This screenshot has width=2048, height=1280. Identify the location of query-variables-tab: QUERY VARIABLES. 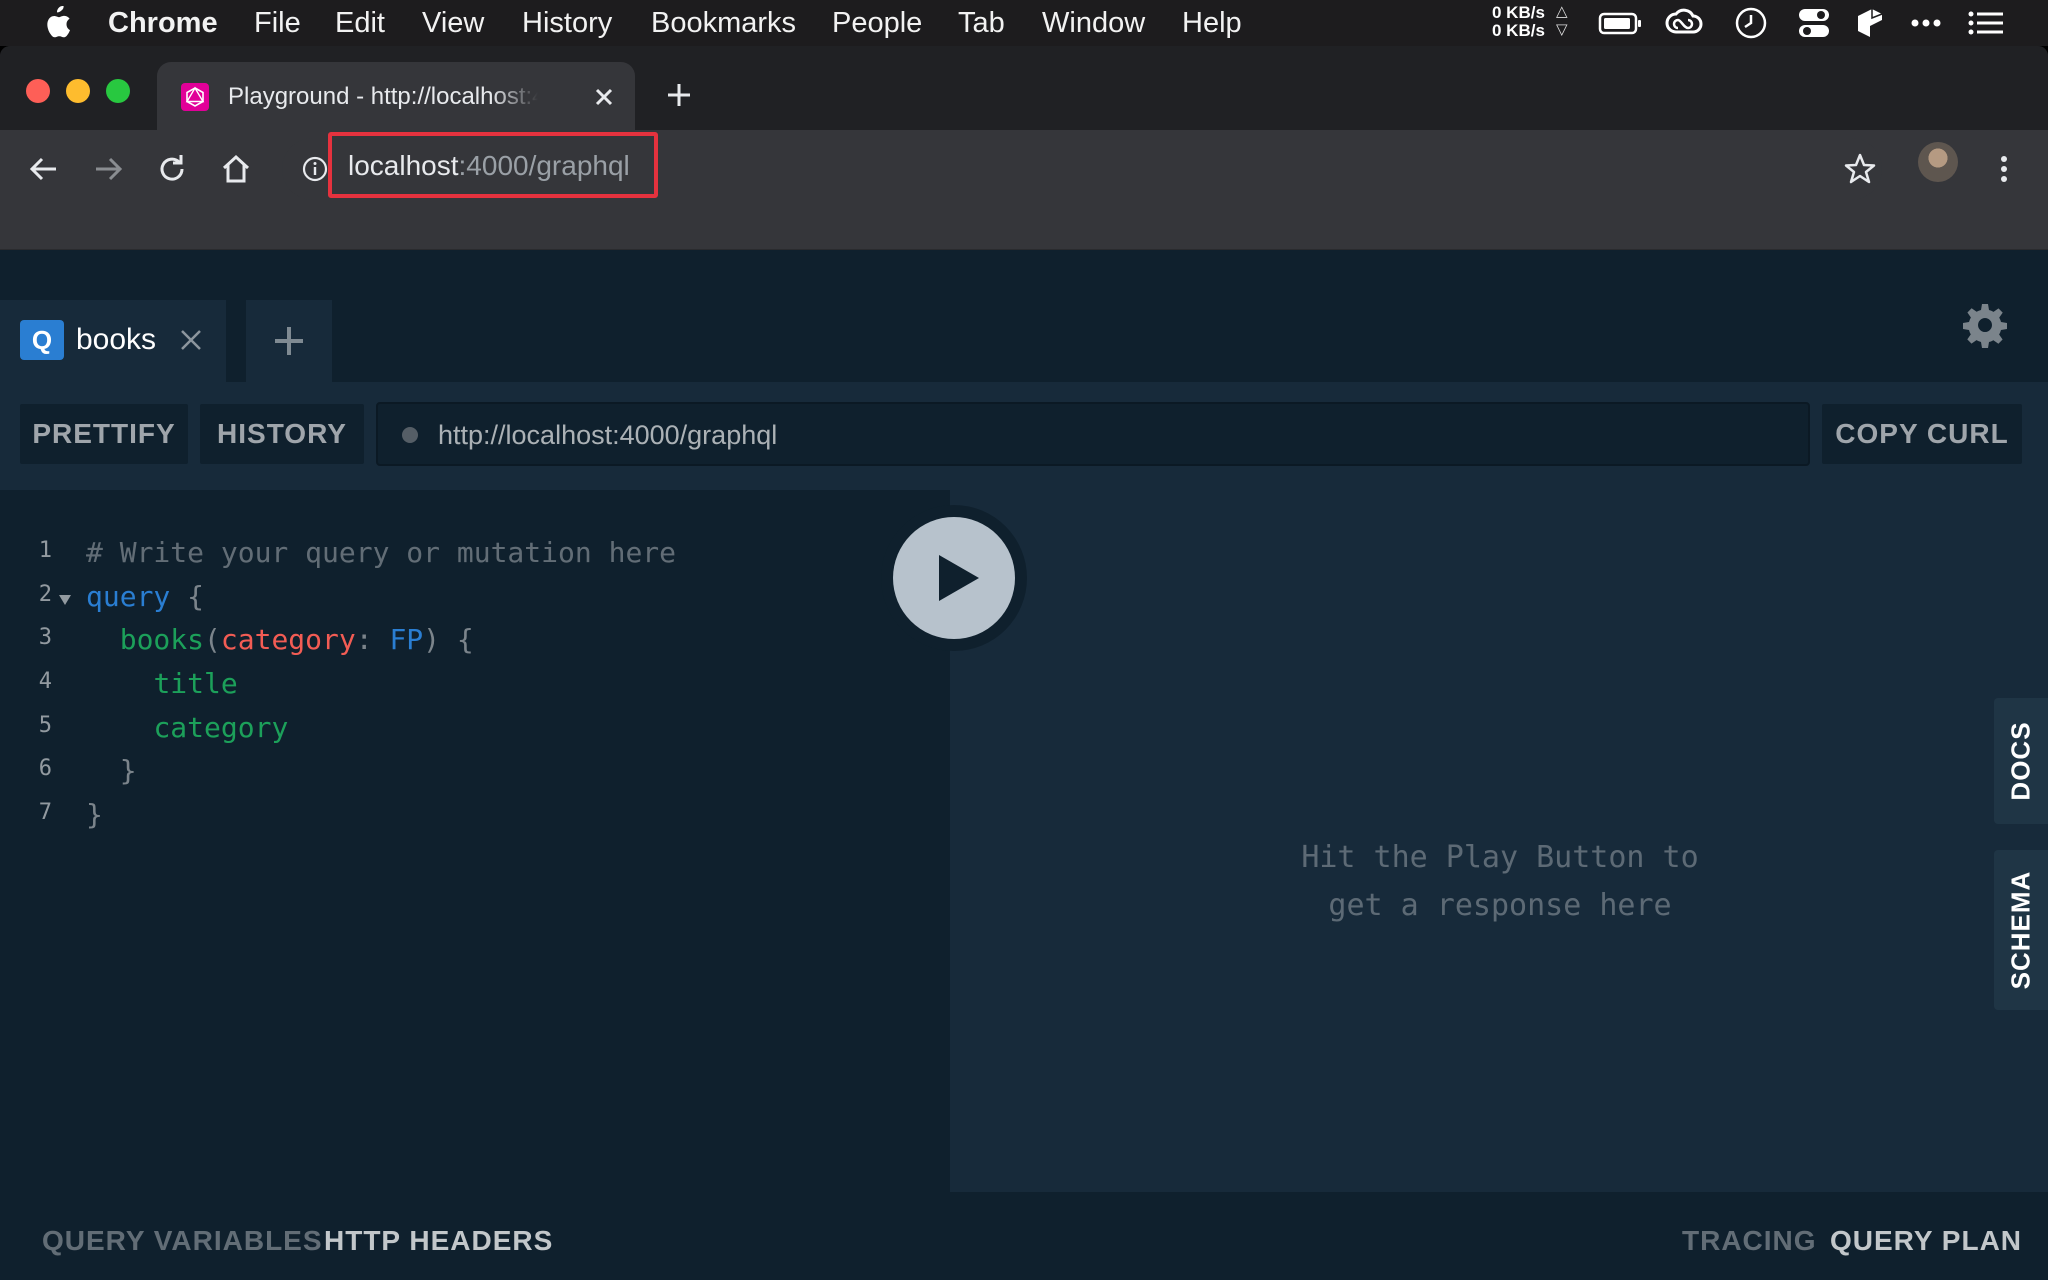
(182, 1241).